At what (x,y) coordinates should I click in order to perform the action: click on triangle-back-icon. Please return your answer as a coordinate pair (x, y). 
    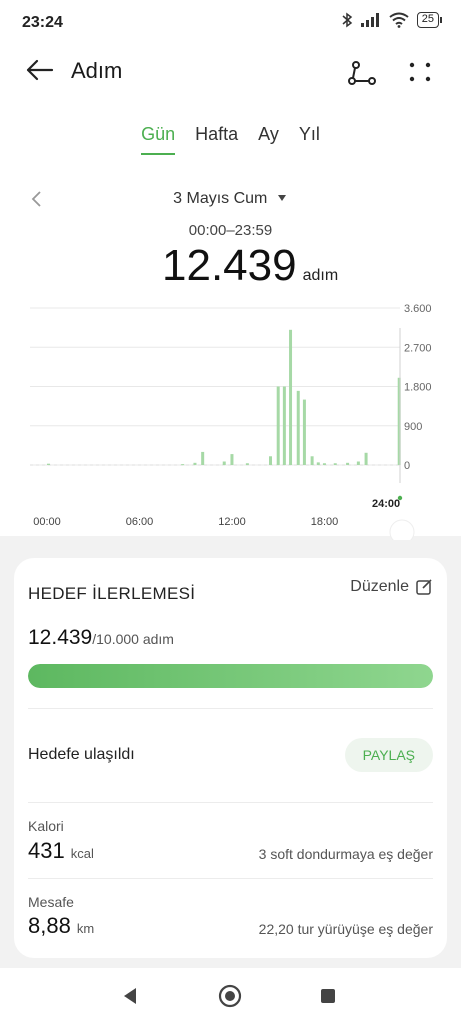
    Looking at the image, I should click on (130, 996).